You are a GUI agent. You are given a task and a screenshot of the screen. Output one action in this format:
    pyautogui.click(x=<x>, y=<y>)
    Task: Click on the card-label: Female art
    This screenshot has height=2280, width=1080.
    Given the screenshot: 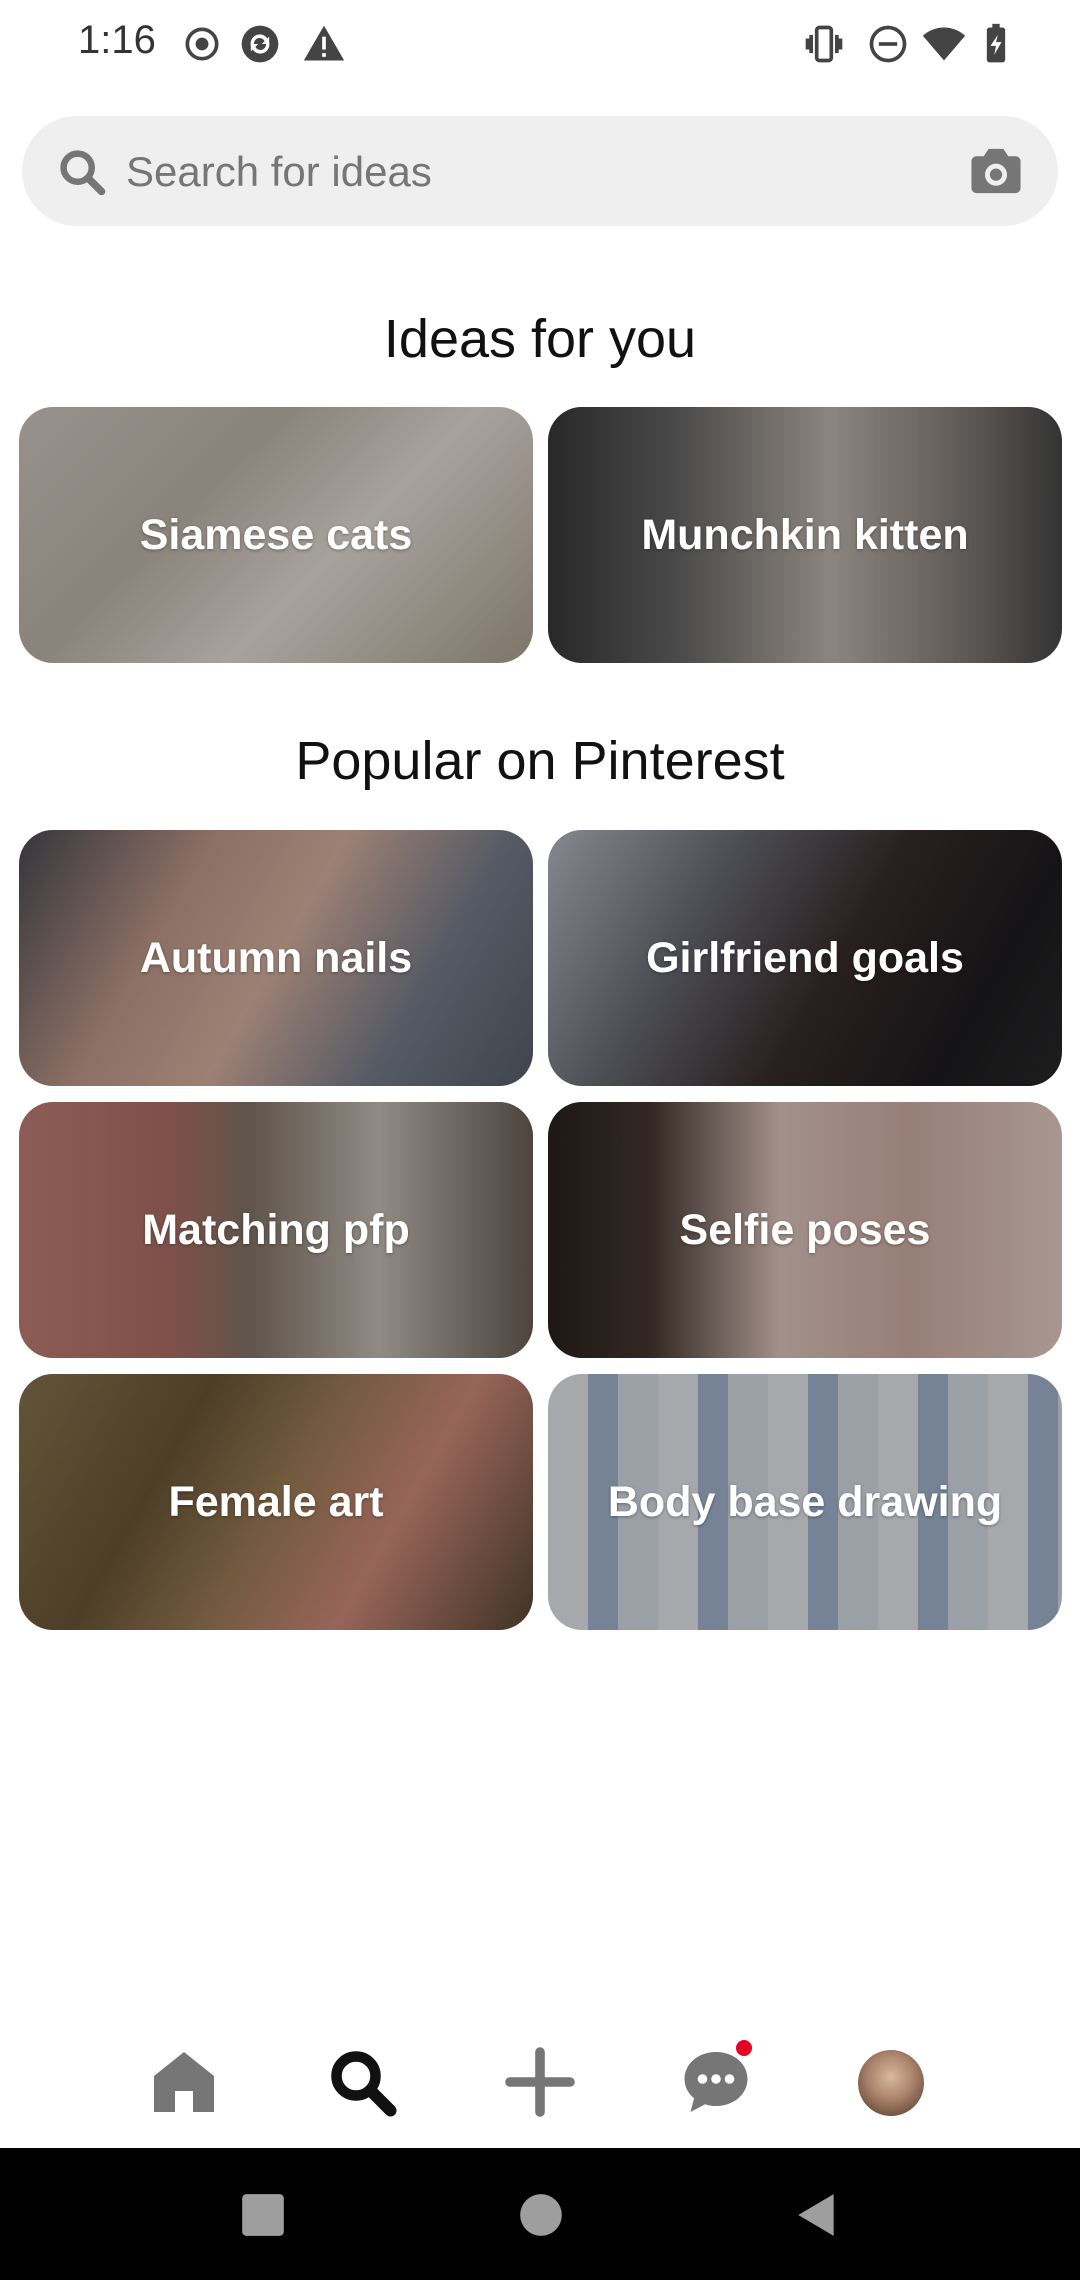 What is the action you would take?
    pyautogui.click(x=276, y=1501)
    